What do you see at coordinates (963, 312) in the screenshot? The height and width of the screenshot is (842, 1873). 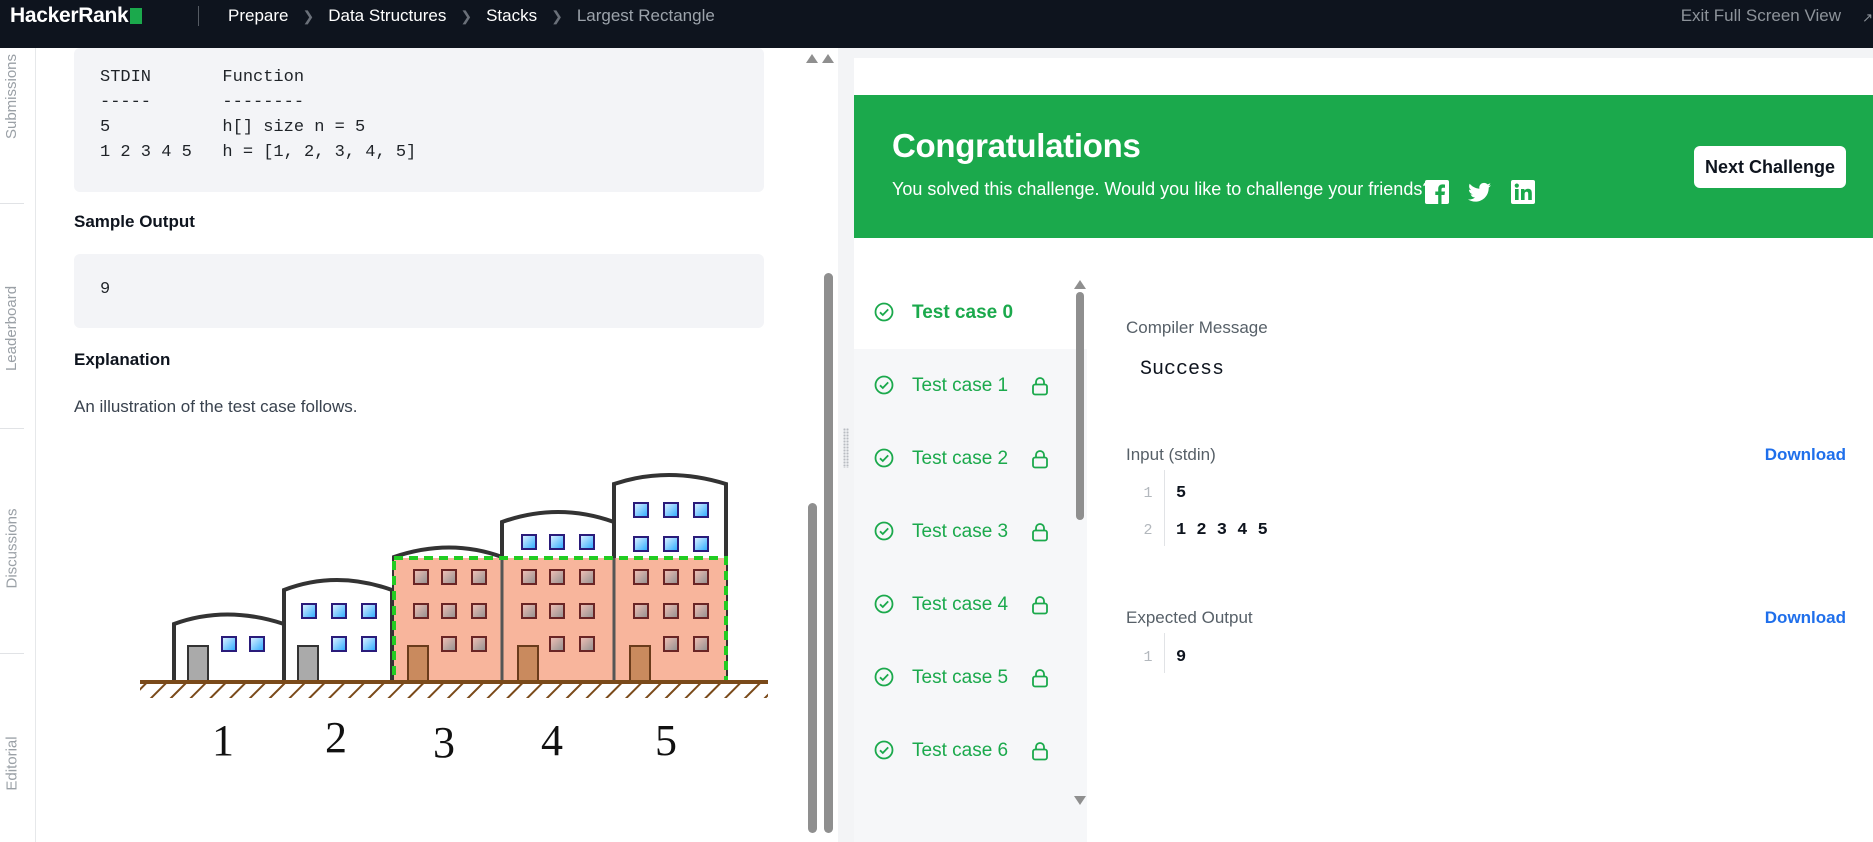 I see `testcase-label: Test case 0` at bounding box center [963, 312].